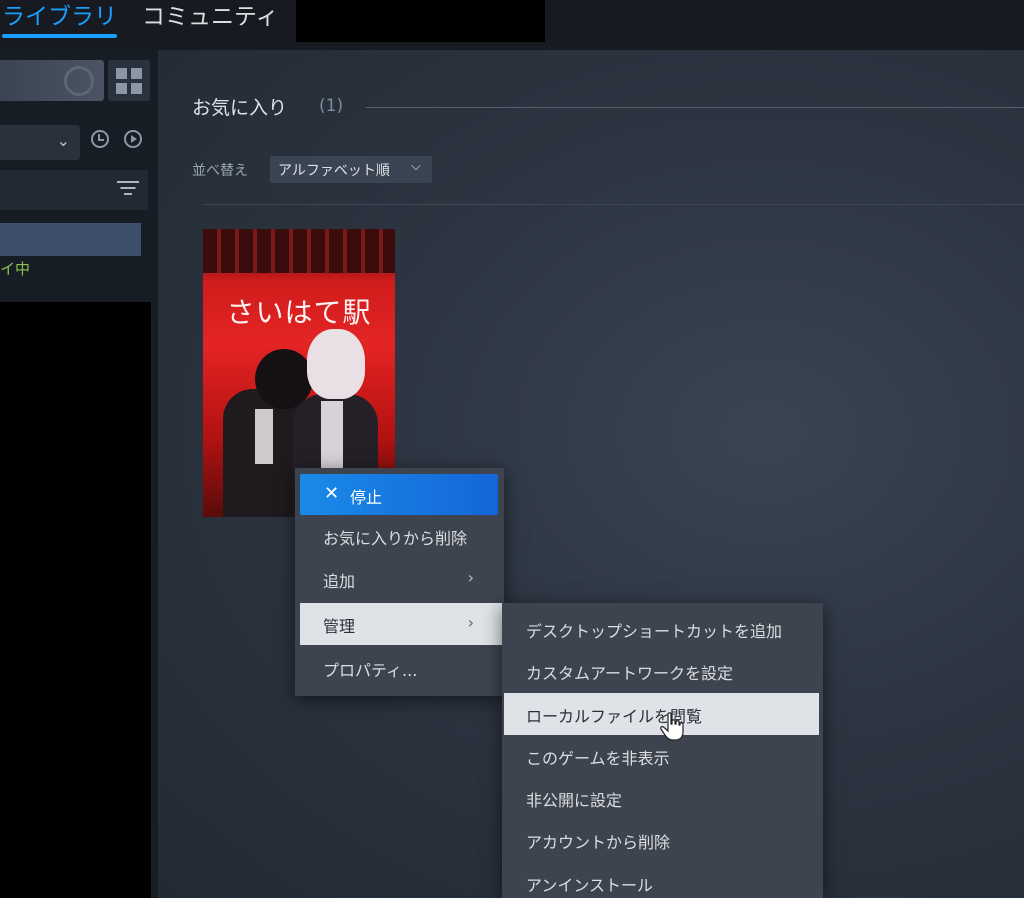 The width and height of the screenshot is (1024, 898). What do you see at coordinates (334, 171) in the screenshot?
I see `sort-value: アルファベット順` at bounding box center [334, 171].